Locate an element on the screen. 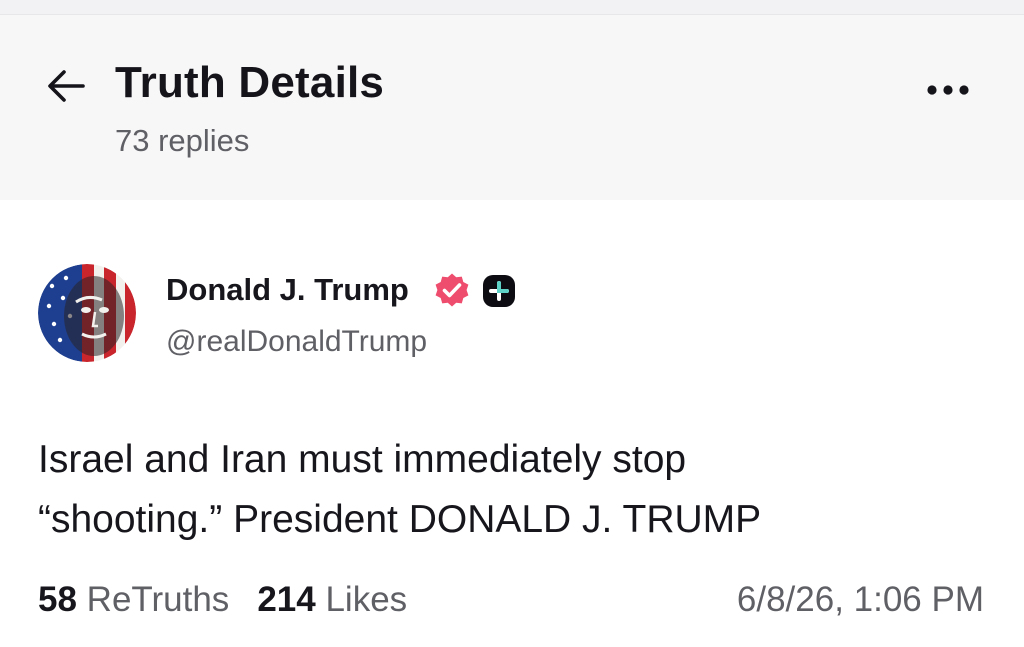 The width and height of the screenshot is (1024, 647). retruths-count: 58 is located at coordinates (57, 599).